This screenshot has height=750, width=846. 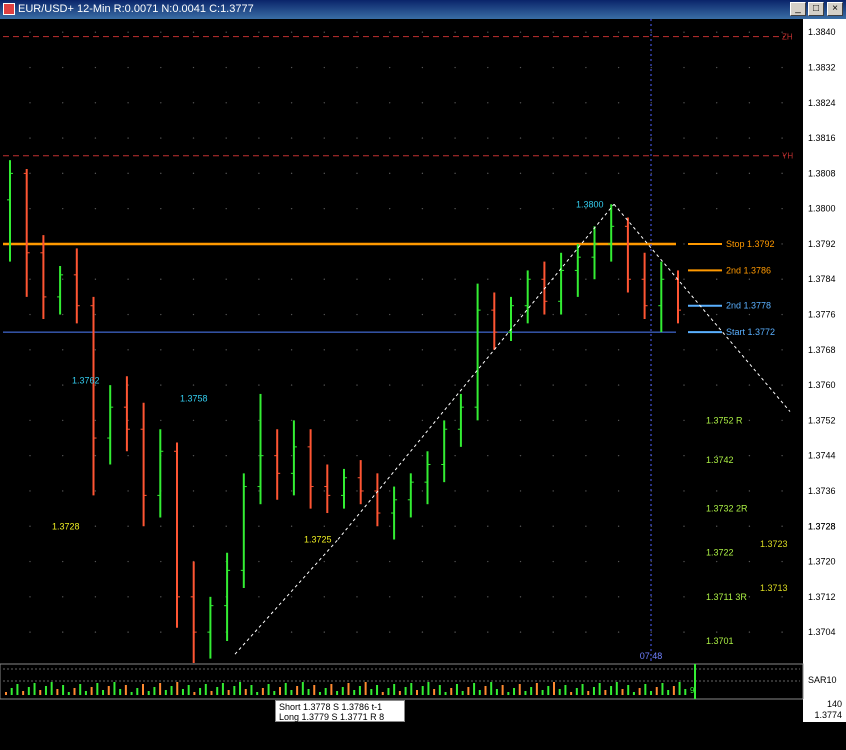 I want to click on minimize-button: _, so click(x=798, y=9).